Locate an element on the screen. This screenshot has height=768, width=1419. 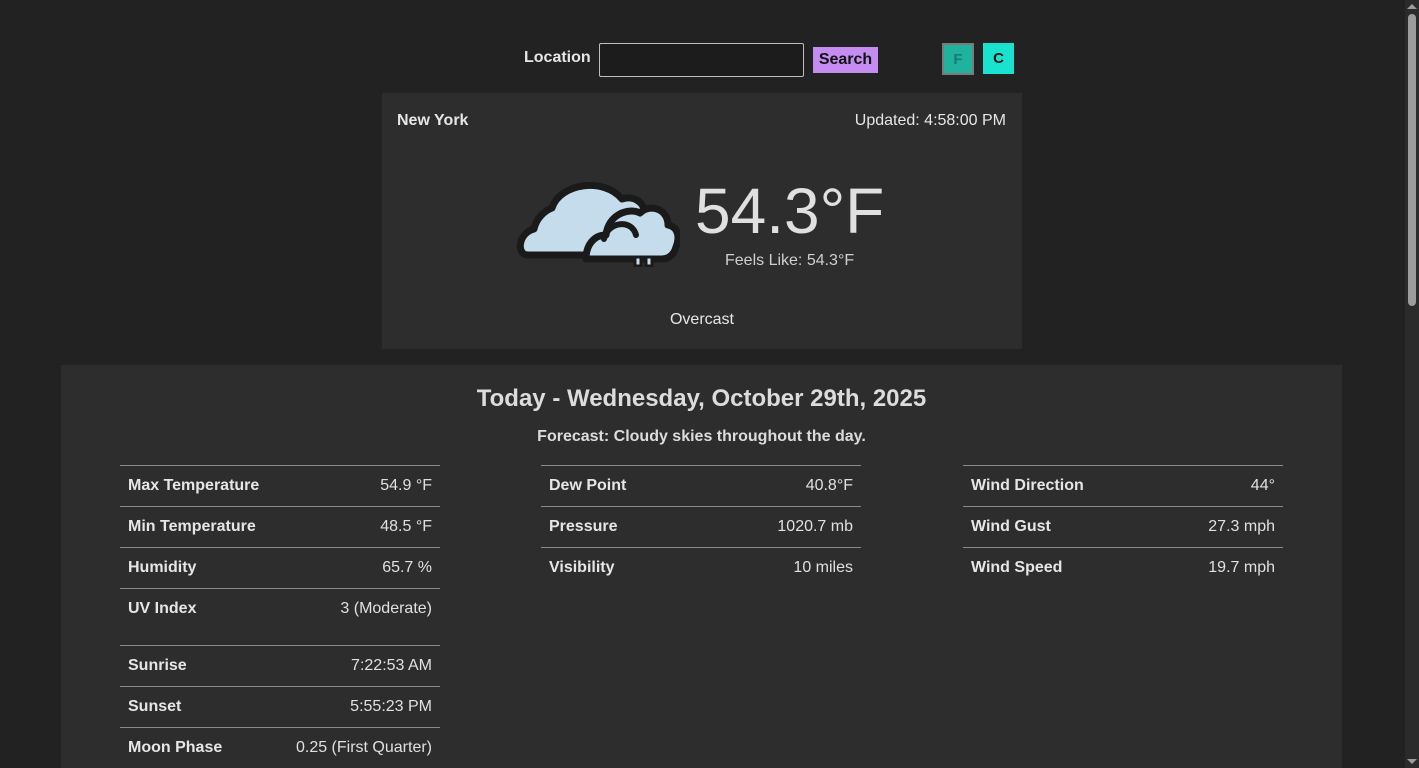
stat-value: 7:22:53 AM is located at coordinates (391, 665).